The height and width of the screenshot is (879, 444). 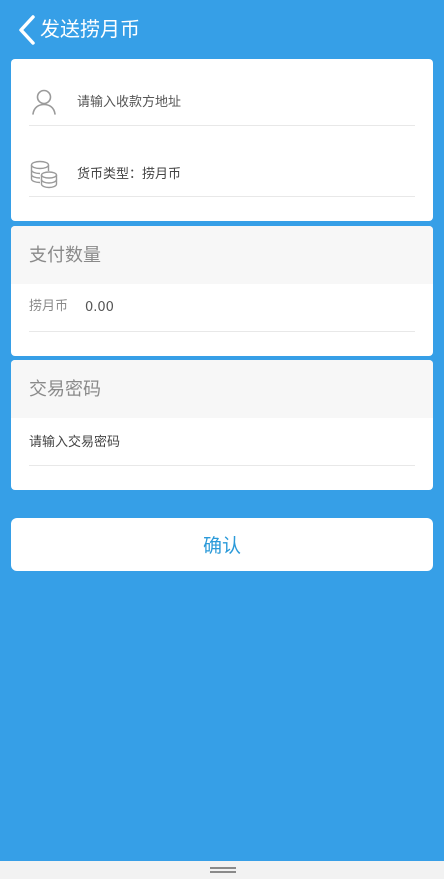 What do you see at coordinates (44, 174) in the screenshot?
I see `coins-icon` at bounding box center [44, 174].